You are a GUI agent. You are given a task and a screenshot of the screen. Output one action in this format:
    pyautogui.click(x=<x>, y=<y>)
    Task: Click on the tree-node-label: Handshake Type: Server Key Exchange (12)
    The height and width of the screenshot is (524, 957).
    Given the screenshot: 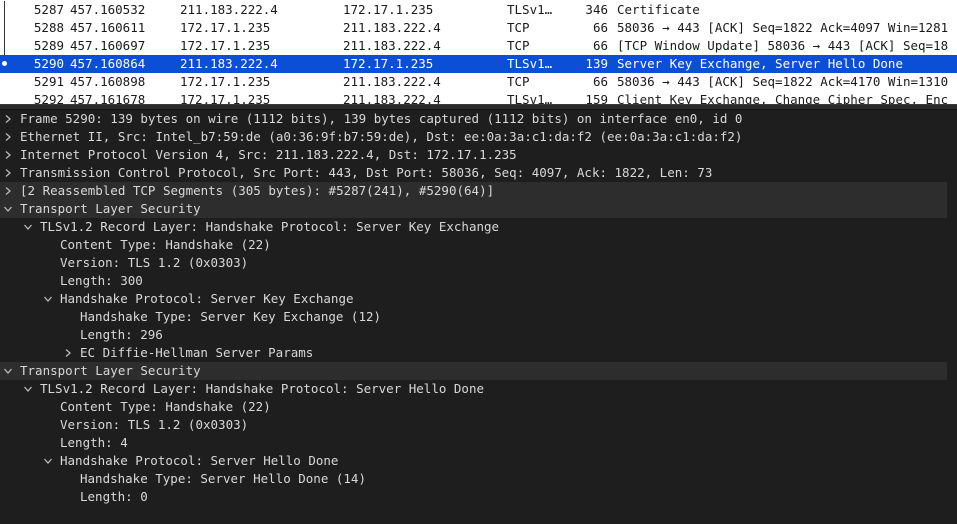 What is the action you would take?
    pyautogui.click(x=231, y=316)
    